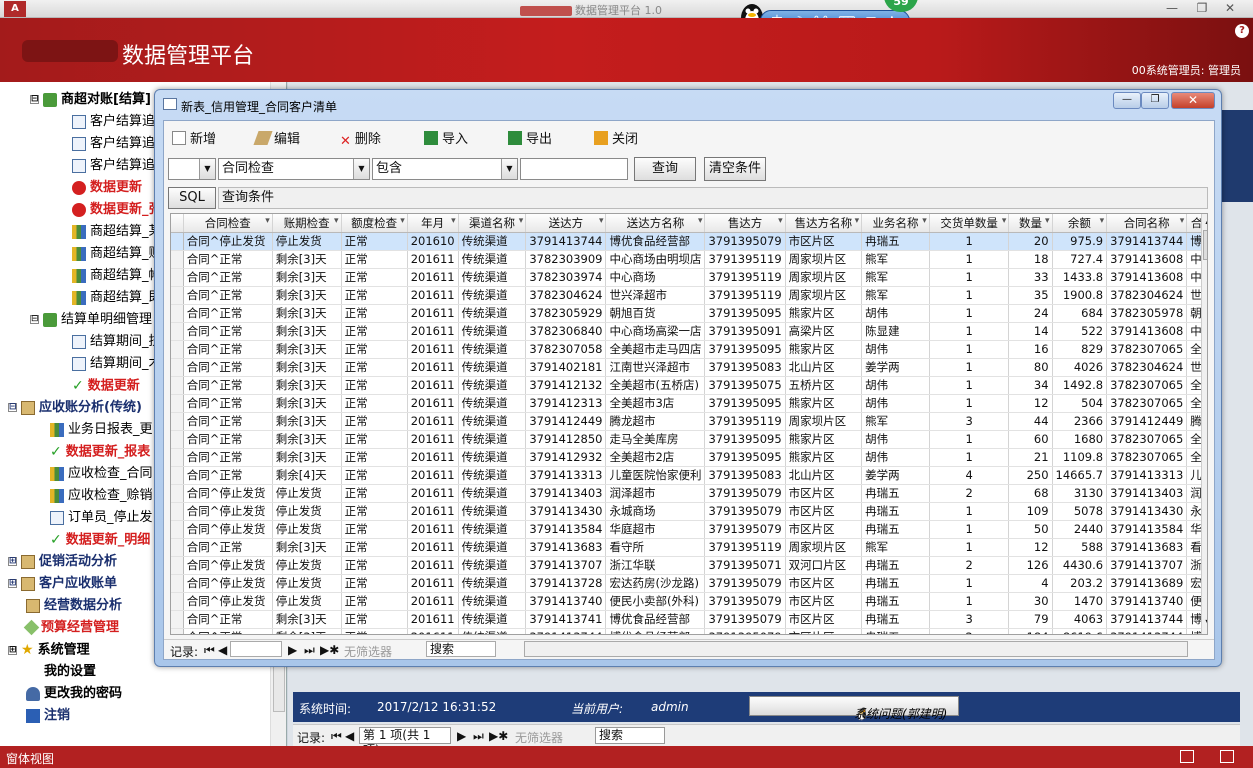 This screenshot has width=1253, height=768. What do you see at coordinates (492, 223) in the screenshot?
I see `column-header: 渠道名称` at bounding box center [492, 223].